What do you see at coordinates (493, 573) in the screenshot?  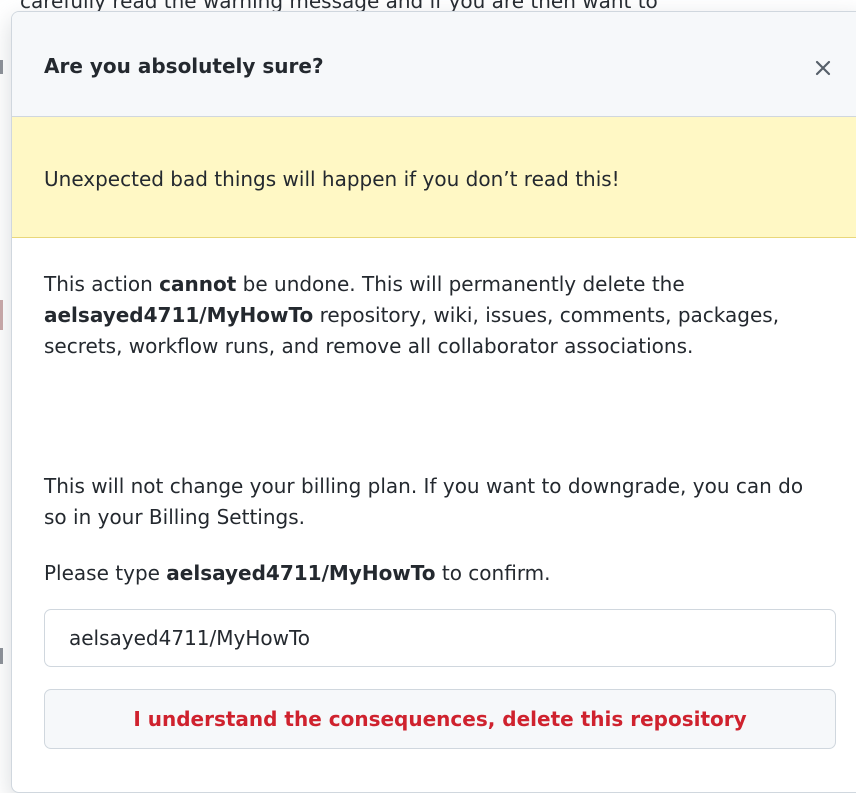 I see `confirm-instruction-text: to confirm.` at bounding box center [493, 573].